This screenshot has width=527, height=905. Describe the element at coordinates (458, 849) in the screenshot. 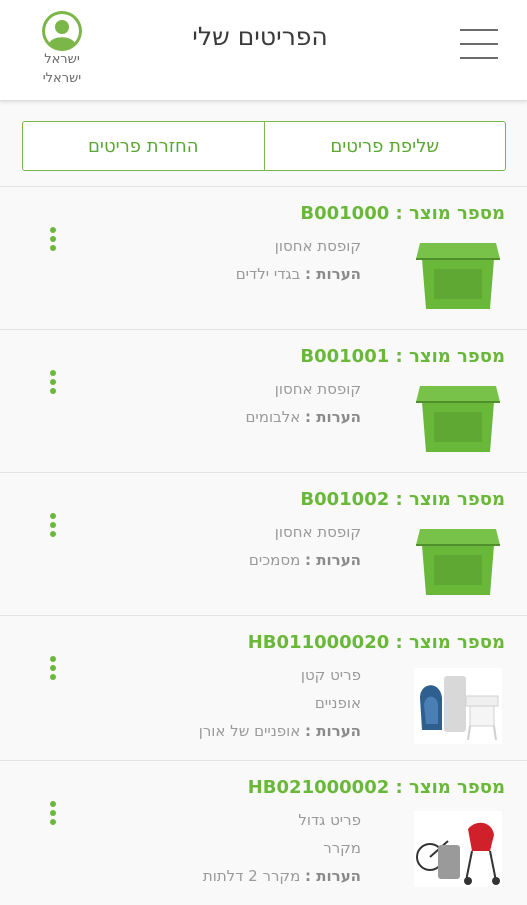

I see `large-items-image` at that location.